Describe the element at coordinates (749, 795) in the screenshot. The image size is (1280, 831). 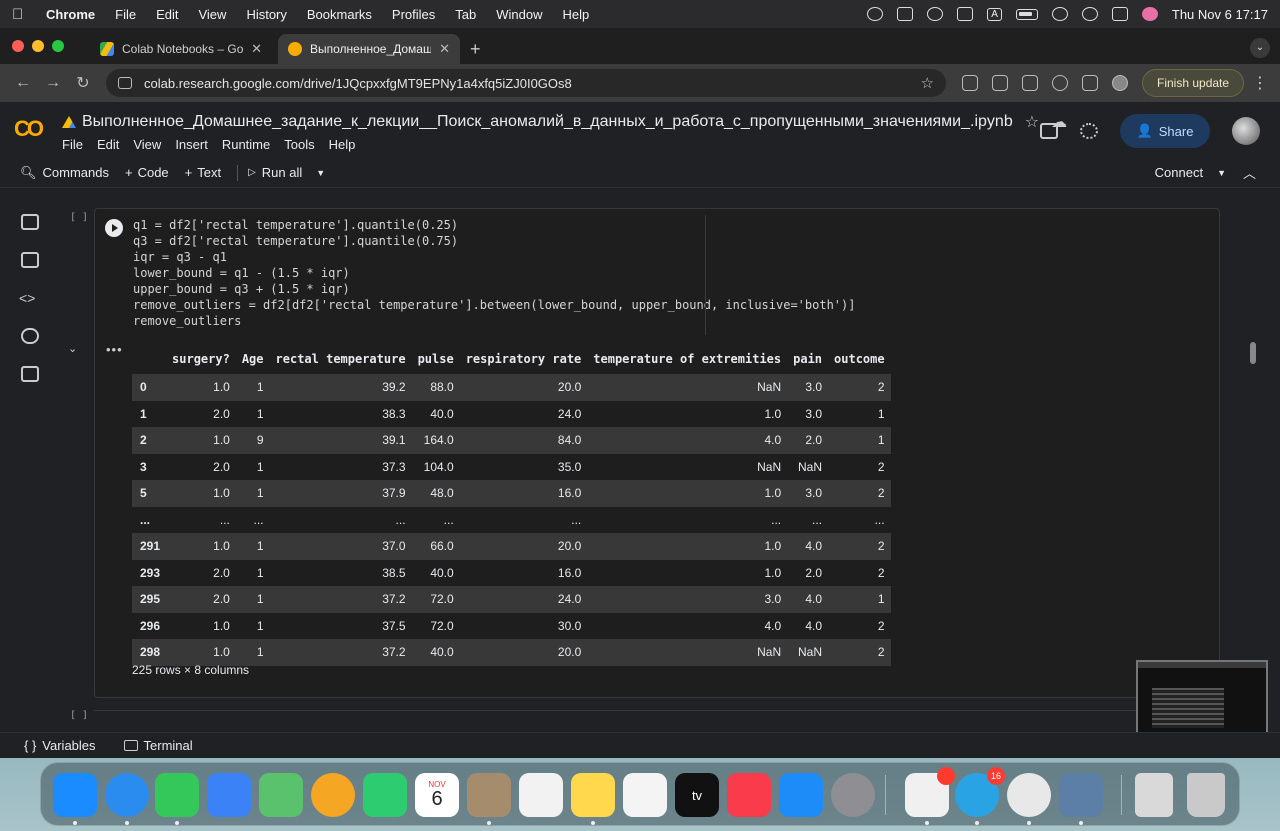
I see `music-icon` at that location.